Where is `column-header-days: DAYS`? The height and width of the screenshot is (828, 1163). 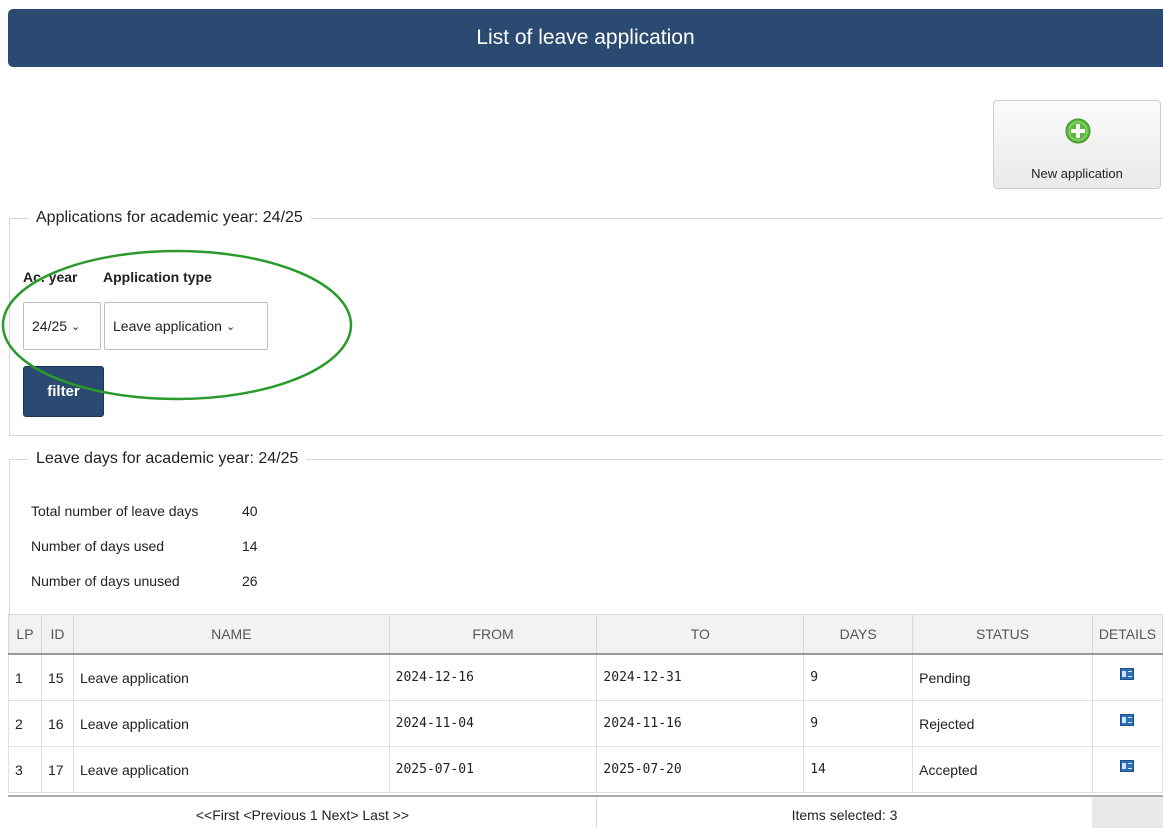 column-header-days: DAYS is located at coordinates (858, 634).